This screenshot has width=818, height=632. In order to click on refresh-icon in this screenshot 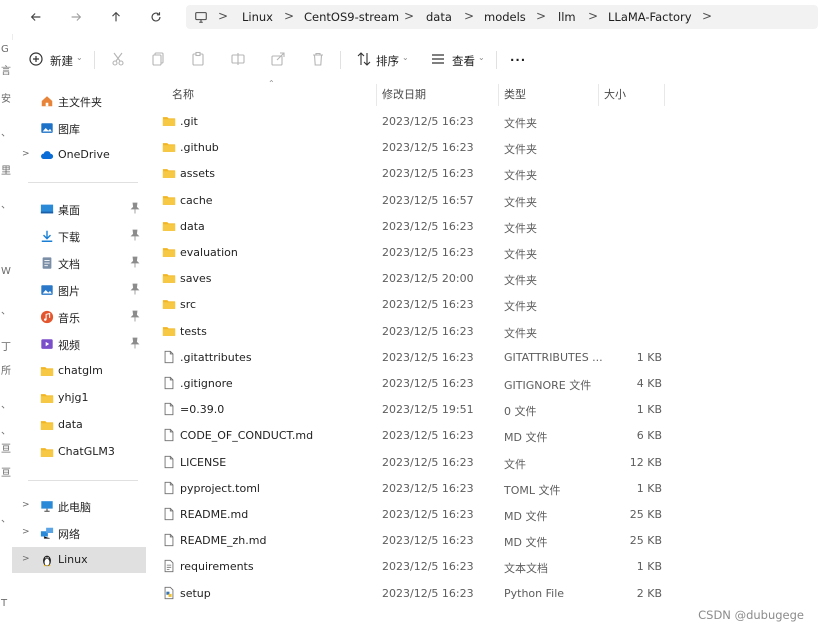, I will do `click(156, 17)`.